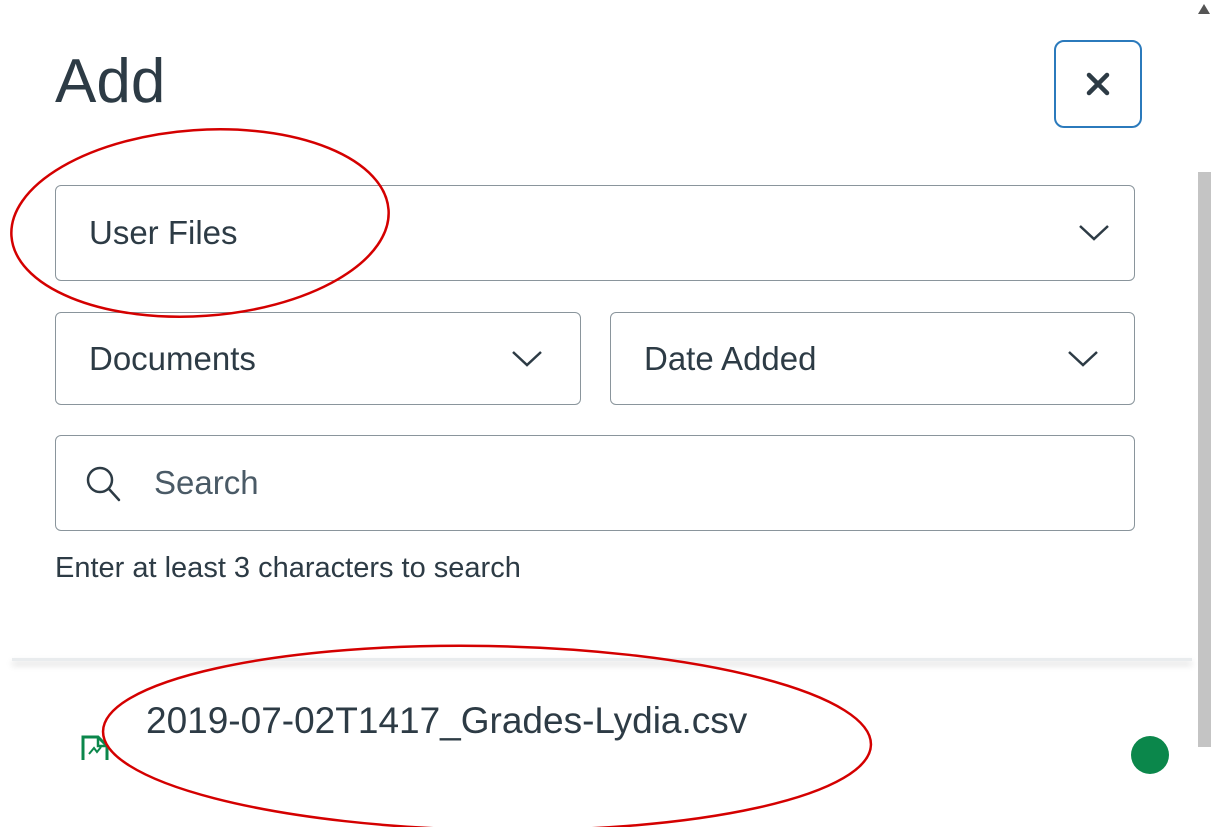 Image resolution: width=1211 pixels, height=827 pixels. Describe the element at coordinates (103, 484) in the screenshot. I see `search-icon` at that location.